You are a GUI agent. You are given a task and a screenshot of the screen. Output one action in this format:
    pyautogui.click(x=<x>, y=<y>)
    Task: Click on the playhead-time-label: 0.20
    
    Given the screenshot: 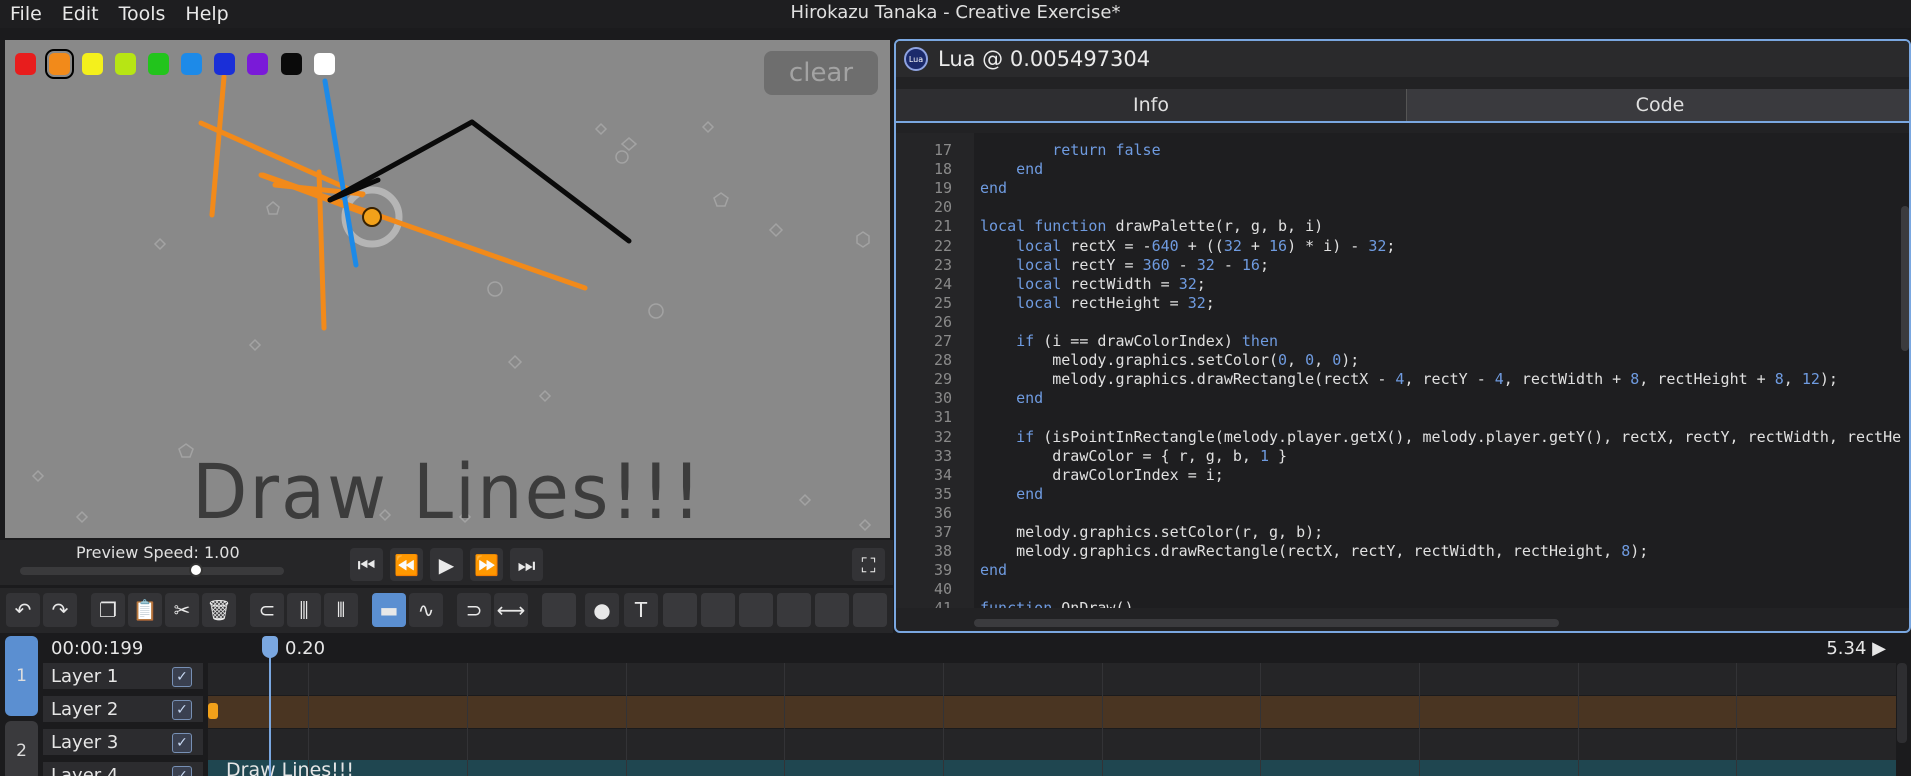 What is the action you would take?
    pyautogui.click(x=305, y=648)
    